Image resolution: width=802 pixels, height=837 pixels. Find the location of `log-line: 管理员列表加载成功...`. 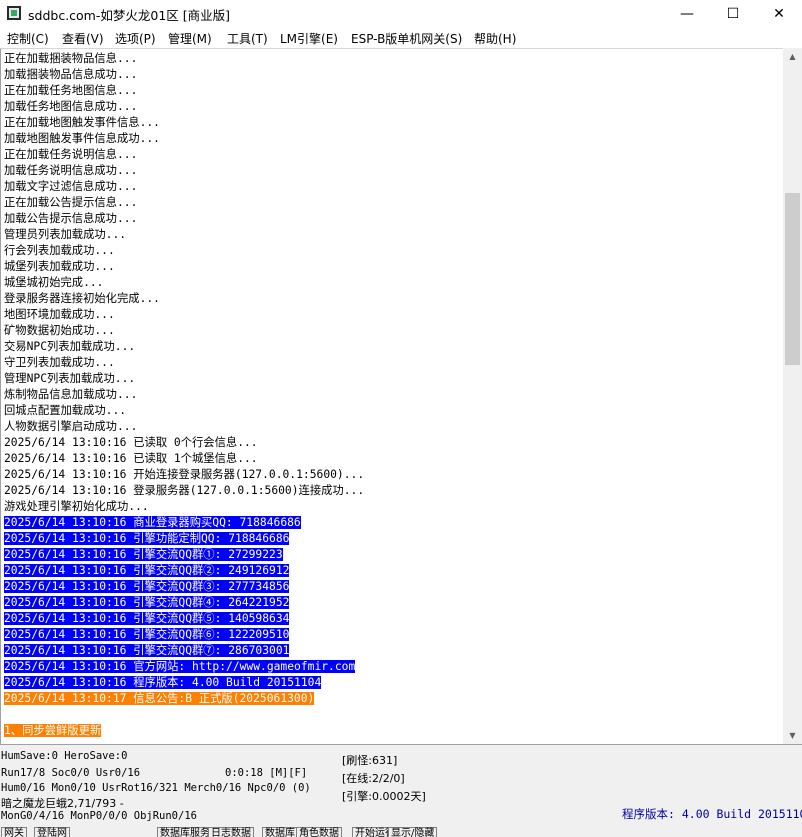

log-line: 管理员列表加载成功... is located at coordinates (65, 235).